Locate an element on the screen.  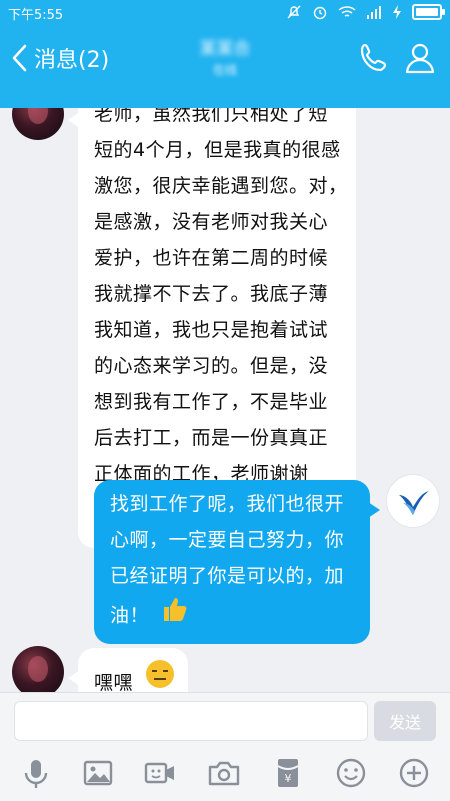
mute-icon is located at coordinates (294, 12).